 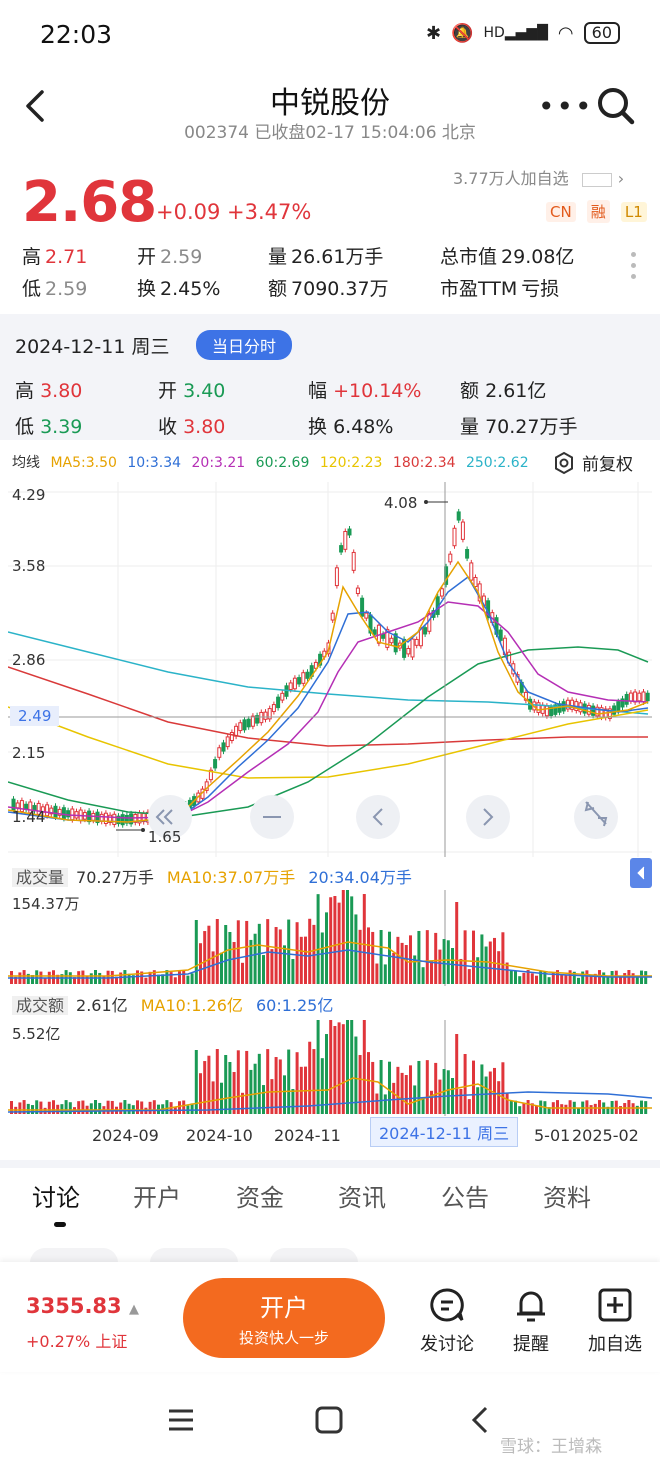 What do you see at coordinates (55, 289) in the screenshot?
I see `stat-low: 低 2.59` at bounding box center [55, 289].